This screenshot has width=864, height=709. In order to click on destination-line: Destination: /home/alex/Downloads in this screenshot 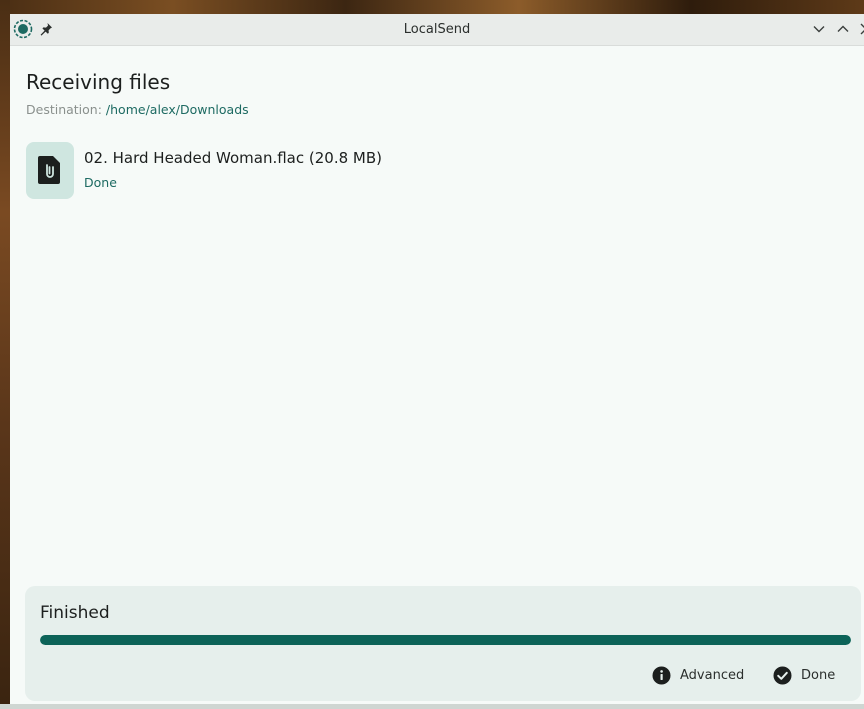, I will do `click(137, 109)`.